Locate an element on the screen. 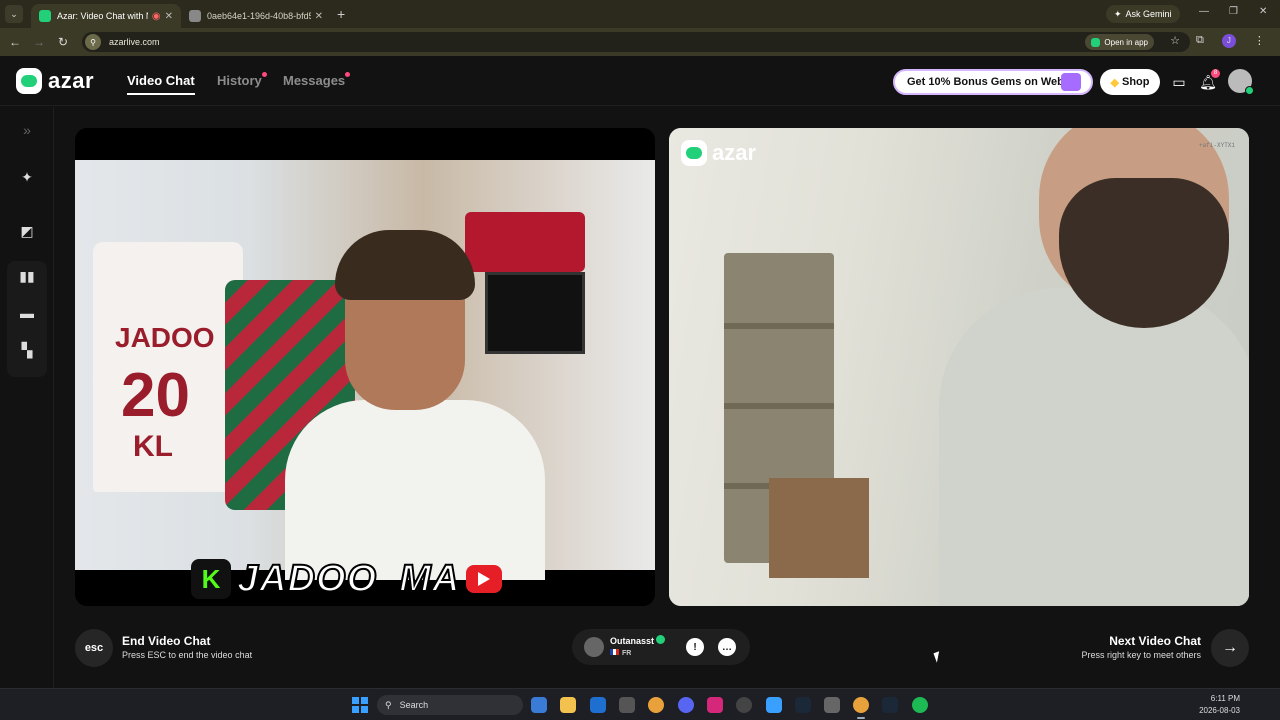  logo-text: azar is located at coordinates (71, 80).